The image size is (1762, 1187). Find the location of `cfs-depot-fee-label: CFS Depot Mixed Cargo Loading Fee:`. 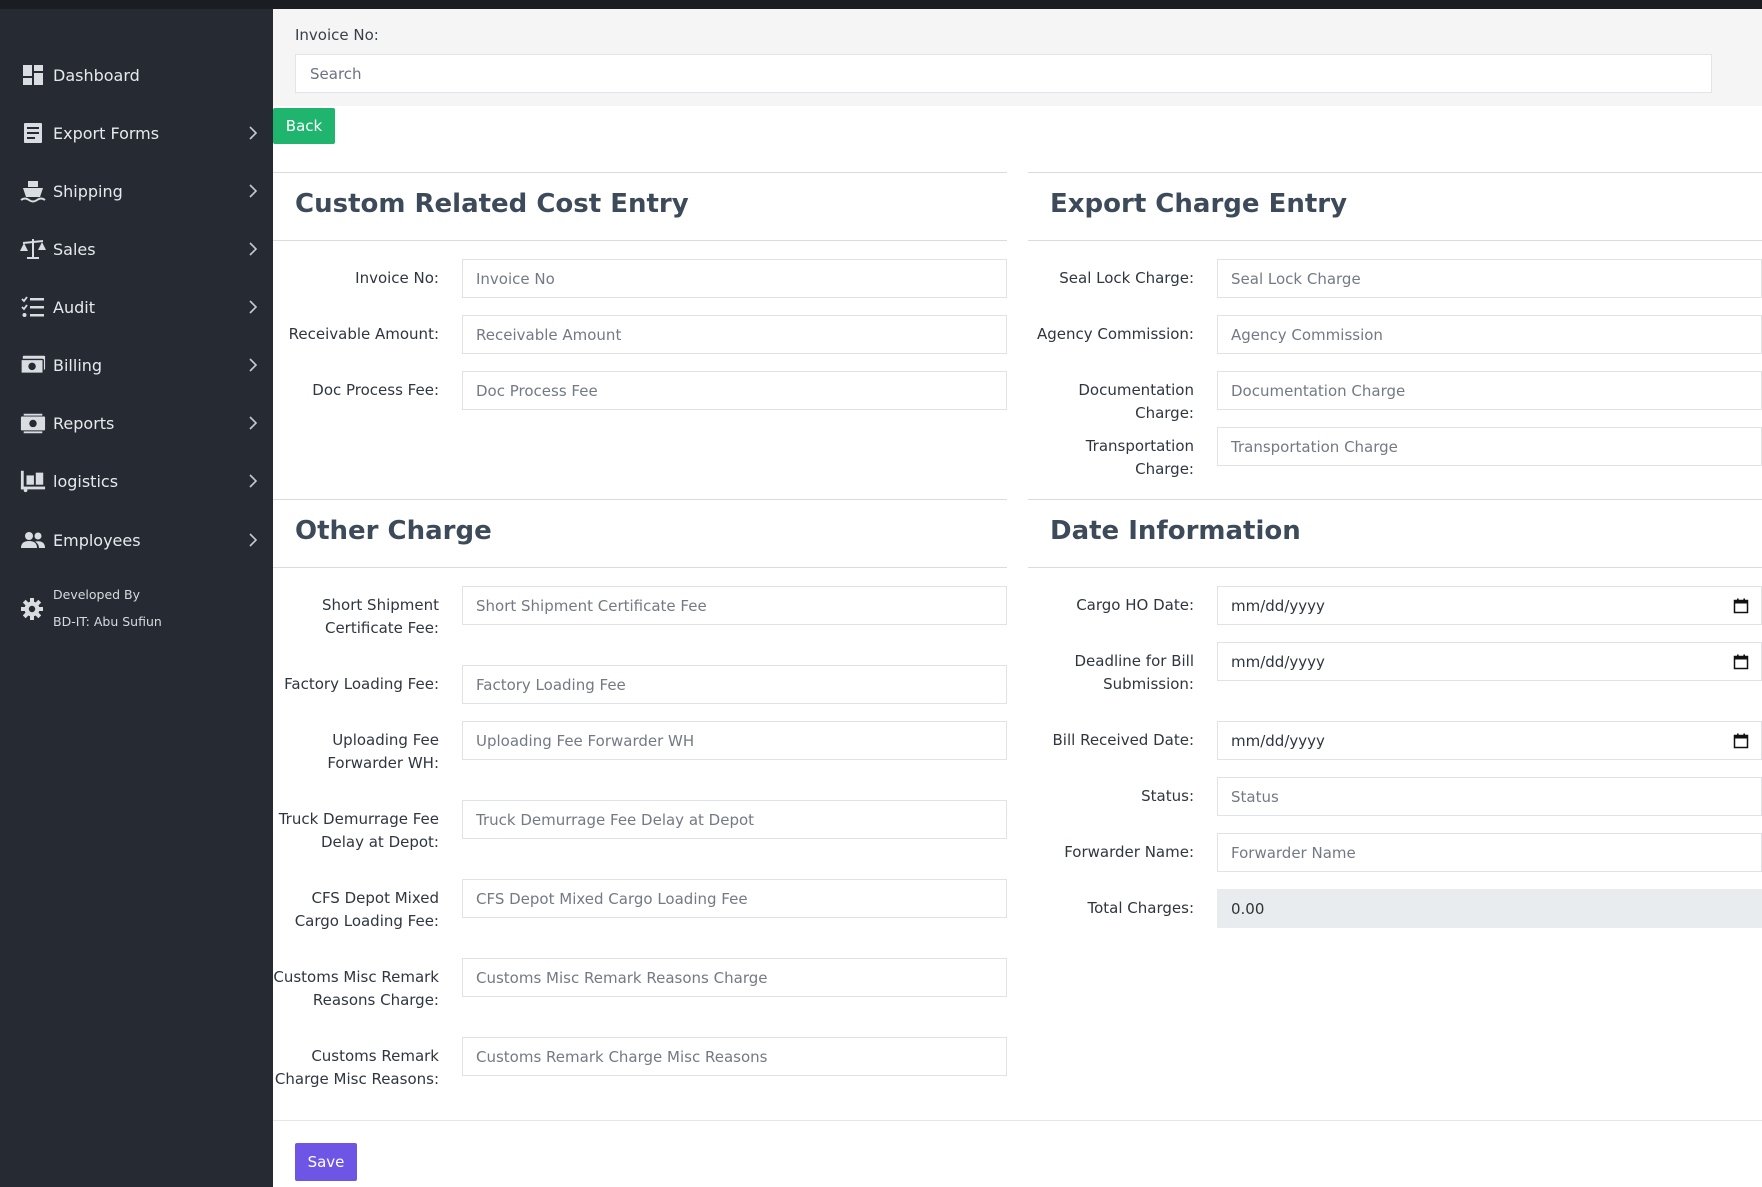

cfs-depot-fee-label: CFS Depot Mixed Cargo Loading Fee: is located at coordinates (366, 909).